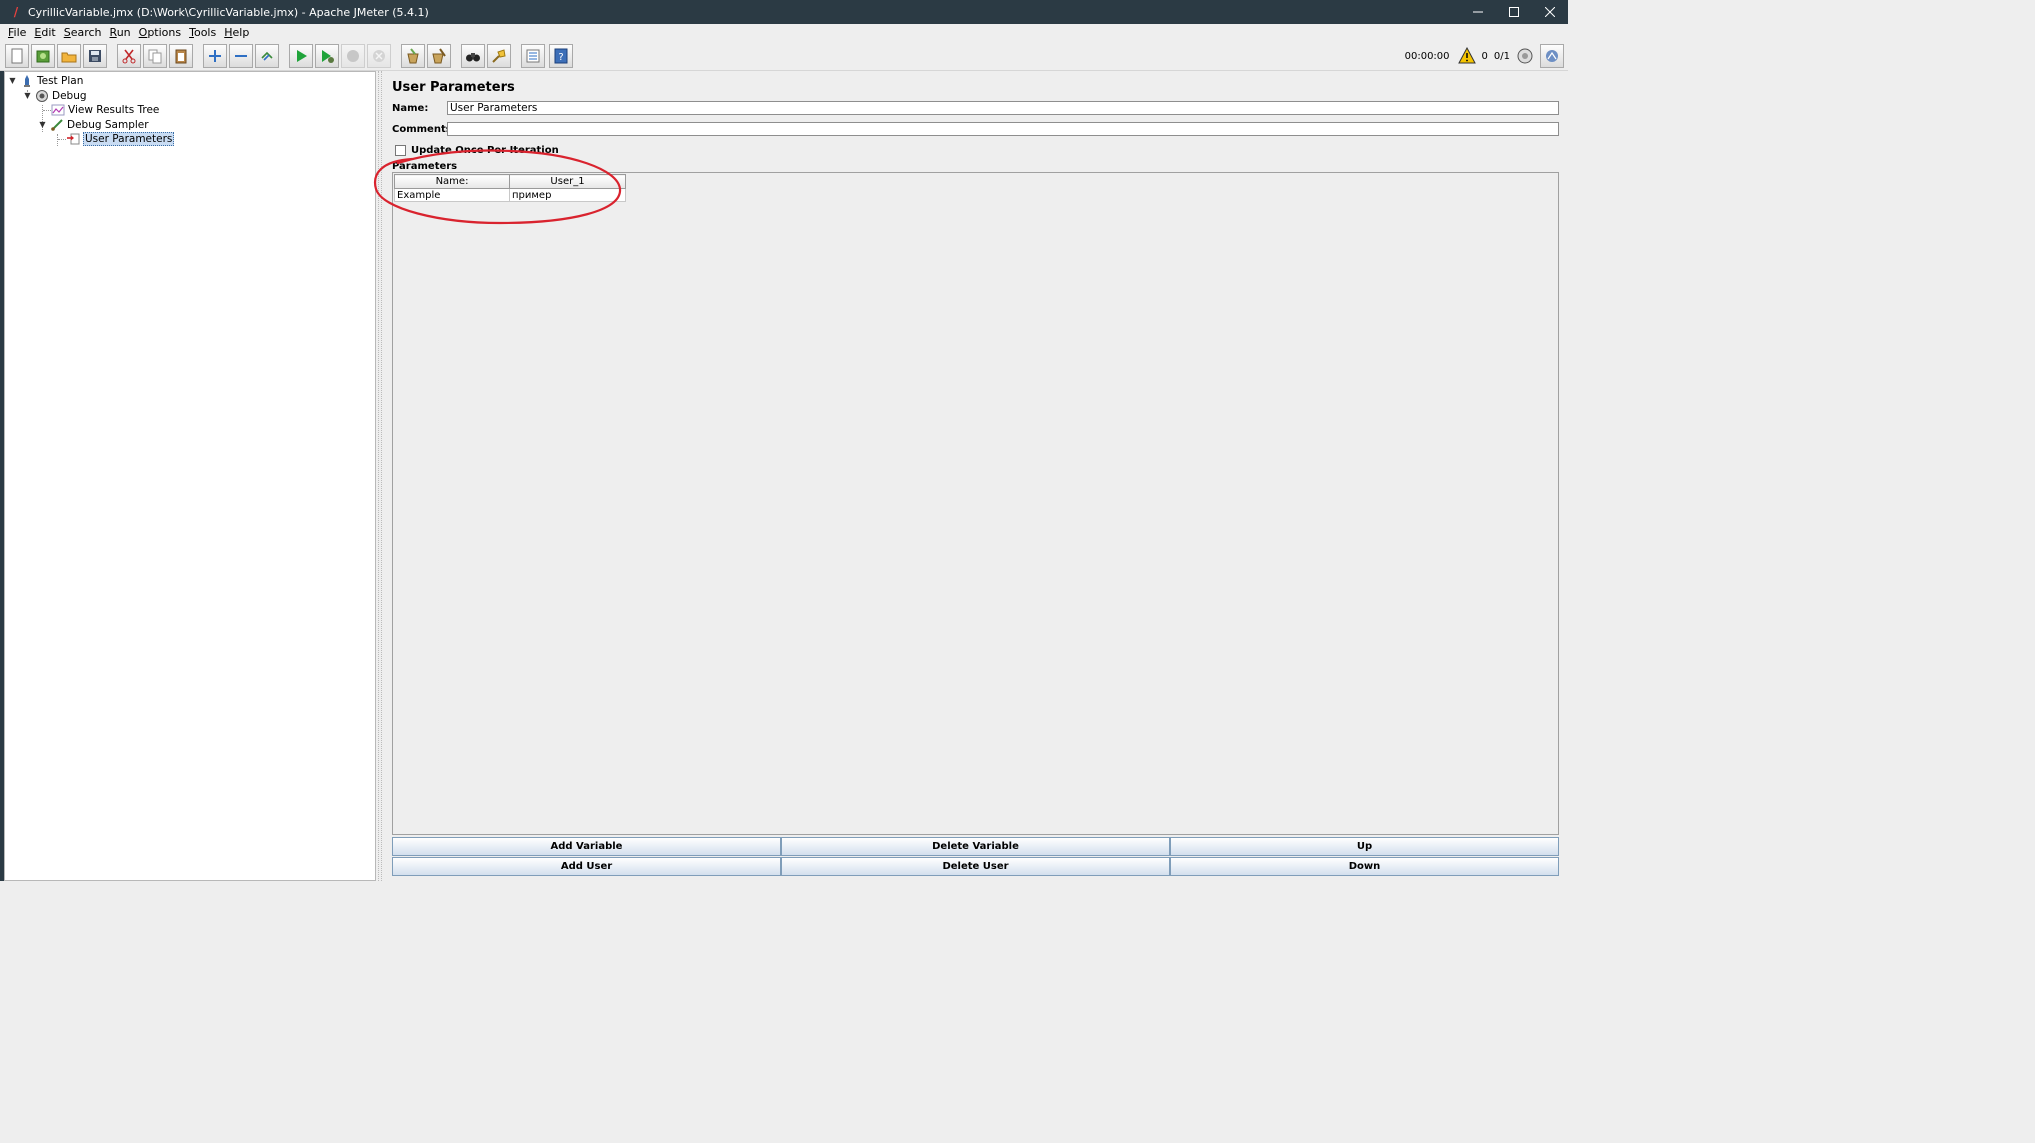 Image resolution: width=2035 pixels, height=1143 pixels. What do you see at coordinates (533, 56) in the screenshot?
I see `function-helper-icon` at bounding box center [533, 56].